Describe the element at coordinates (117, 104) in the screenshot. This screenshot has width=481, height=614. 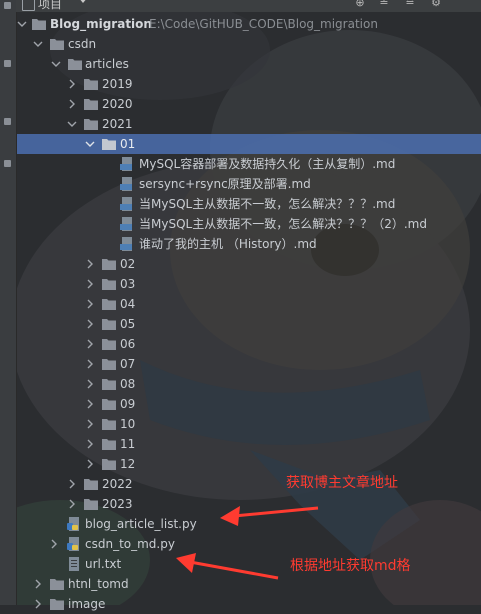
I see `tree-node-label: 2020` at that location.